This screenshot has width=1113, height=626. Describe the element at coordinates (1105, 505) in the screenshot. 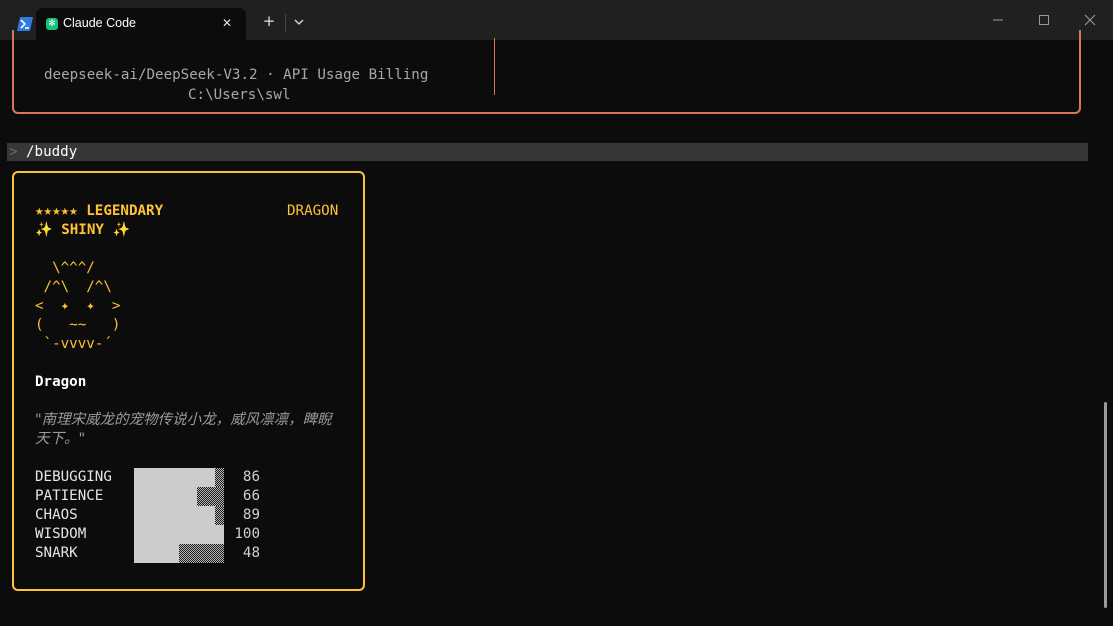

I see `vertical-scrollbar` at that location.